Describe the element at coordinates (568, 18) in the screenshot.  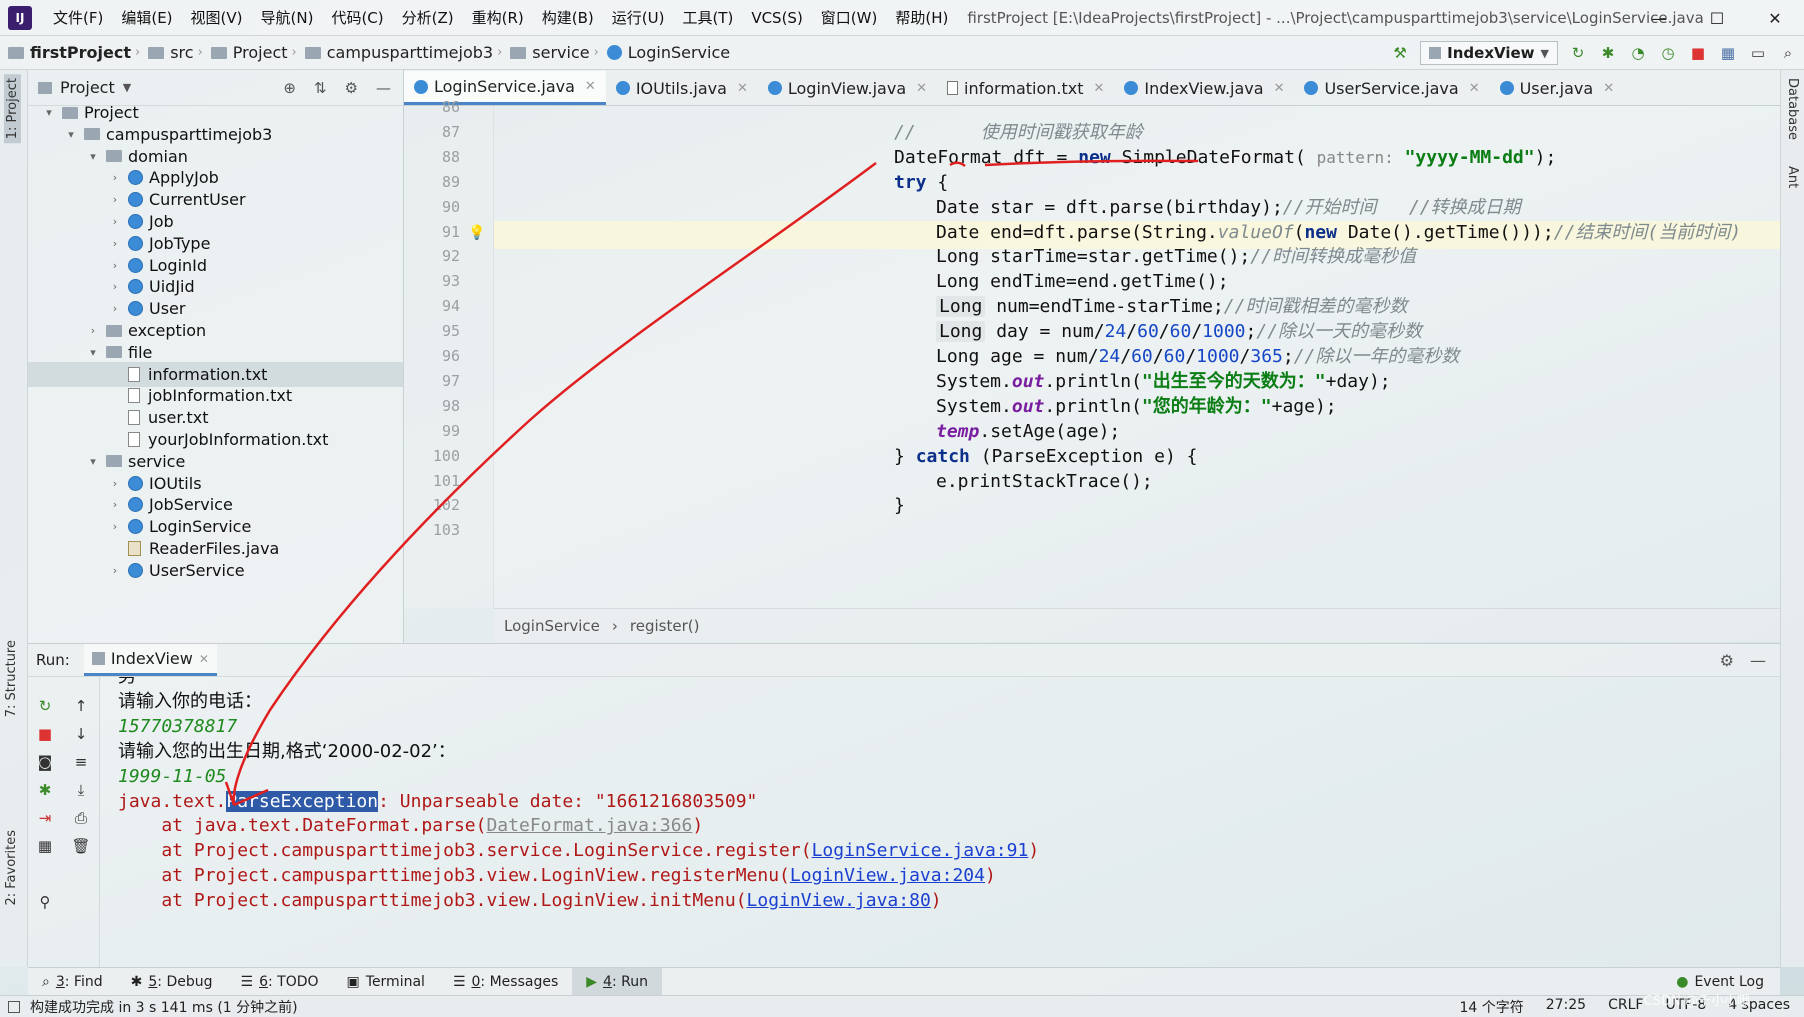
I see `menu-item-7: 构建(B)` at that location.